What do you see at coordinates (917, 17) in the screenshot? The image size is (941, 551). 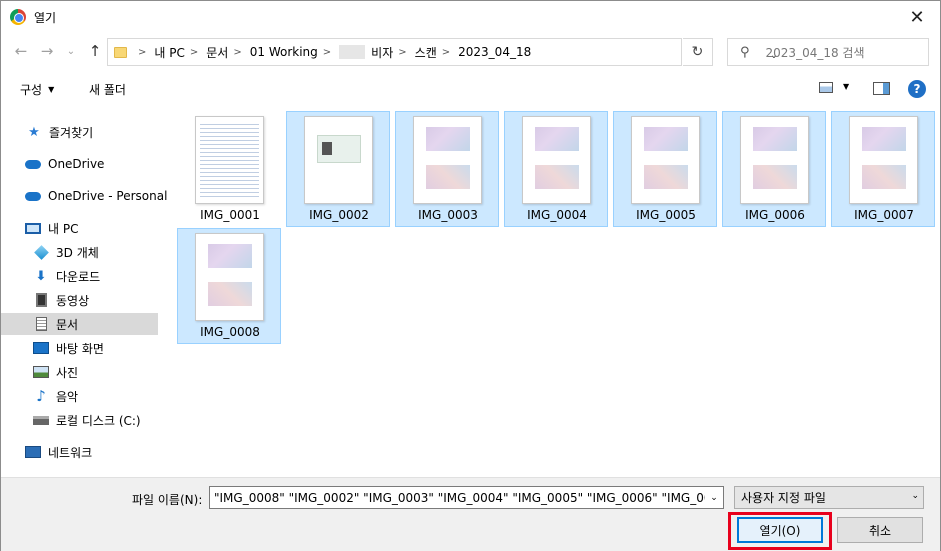 I see `close-button: ✕` at bounding box center [917, 17].